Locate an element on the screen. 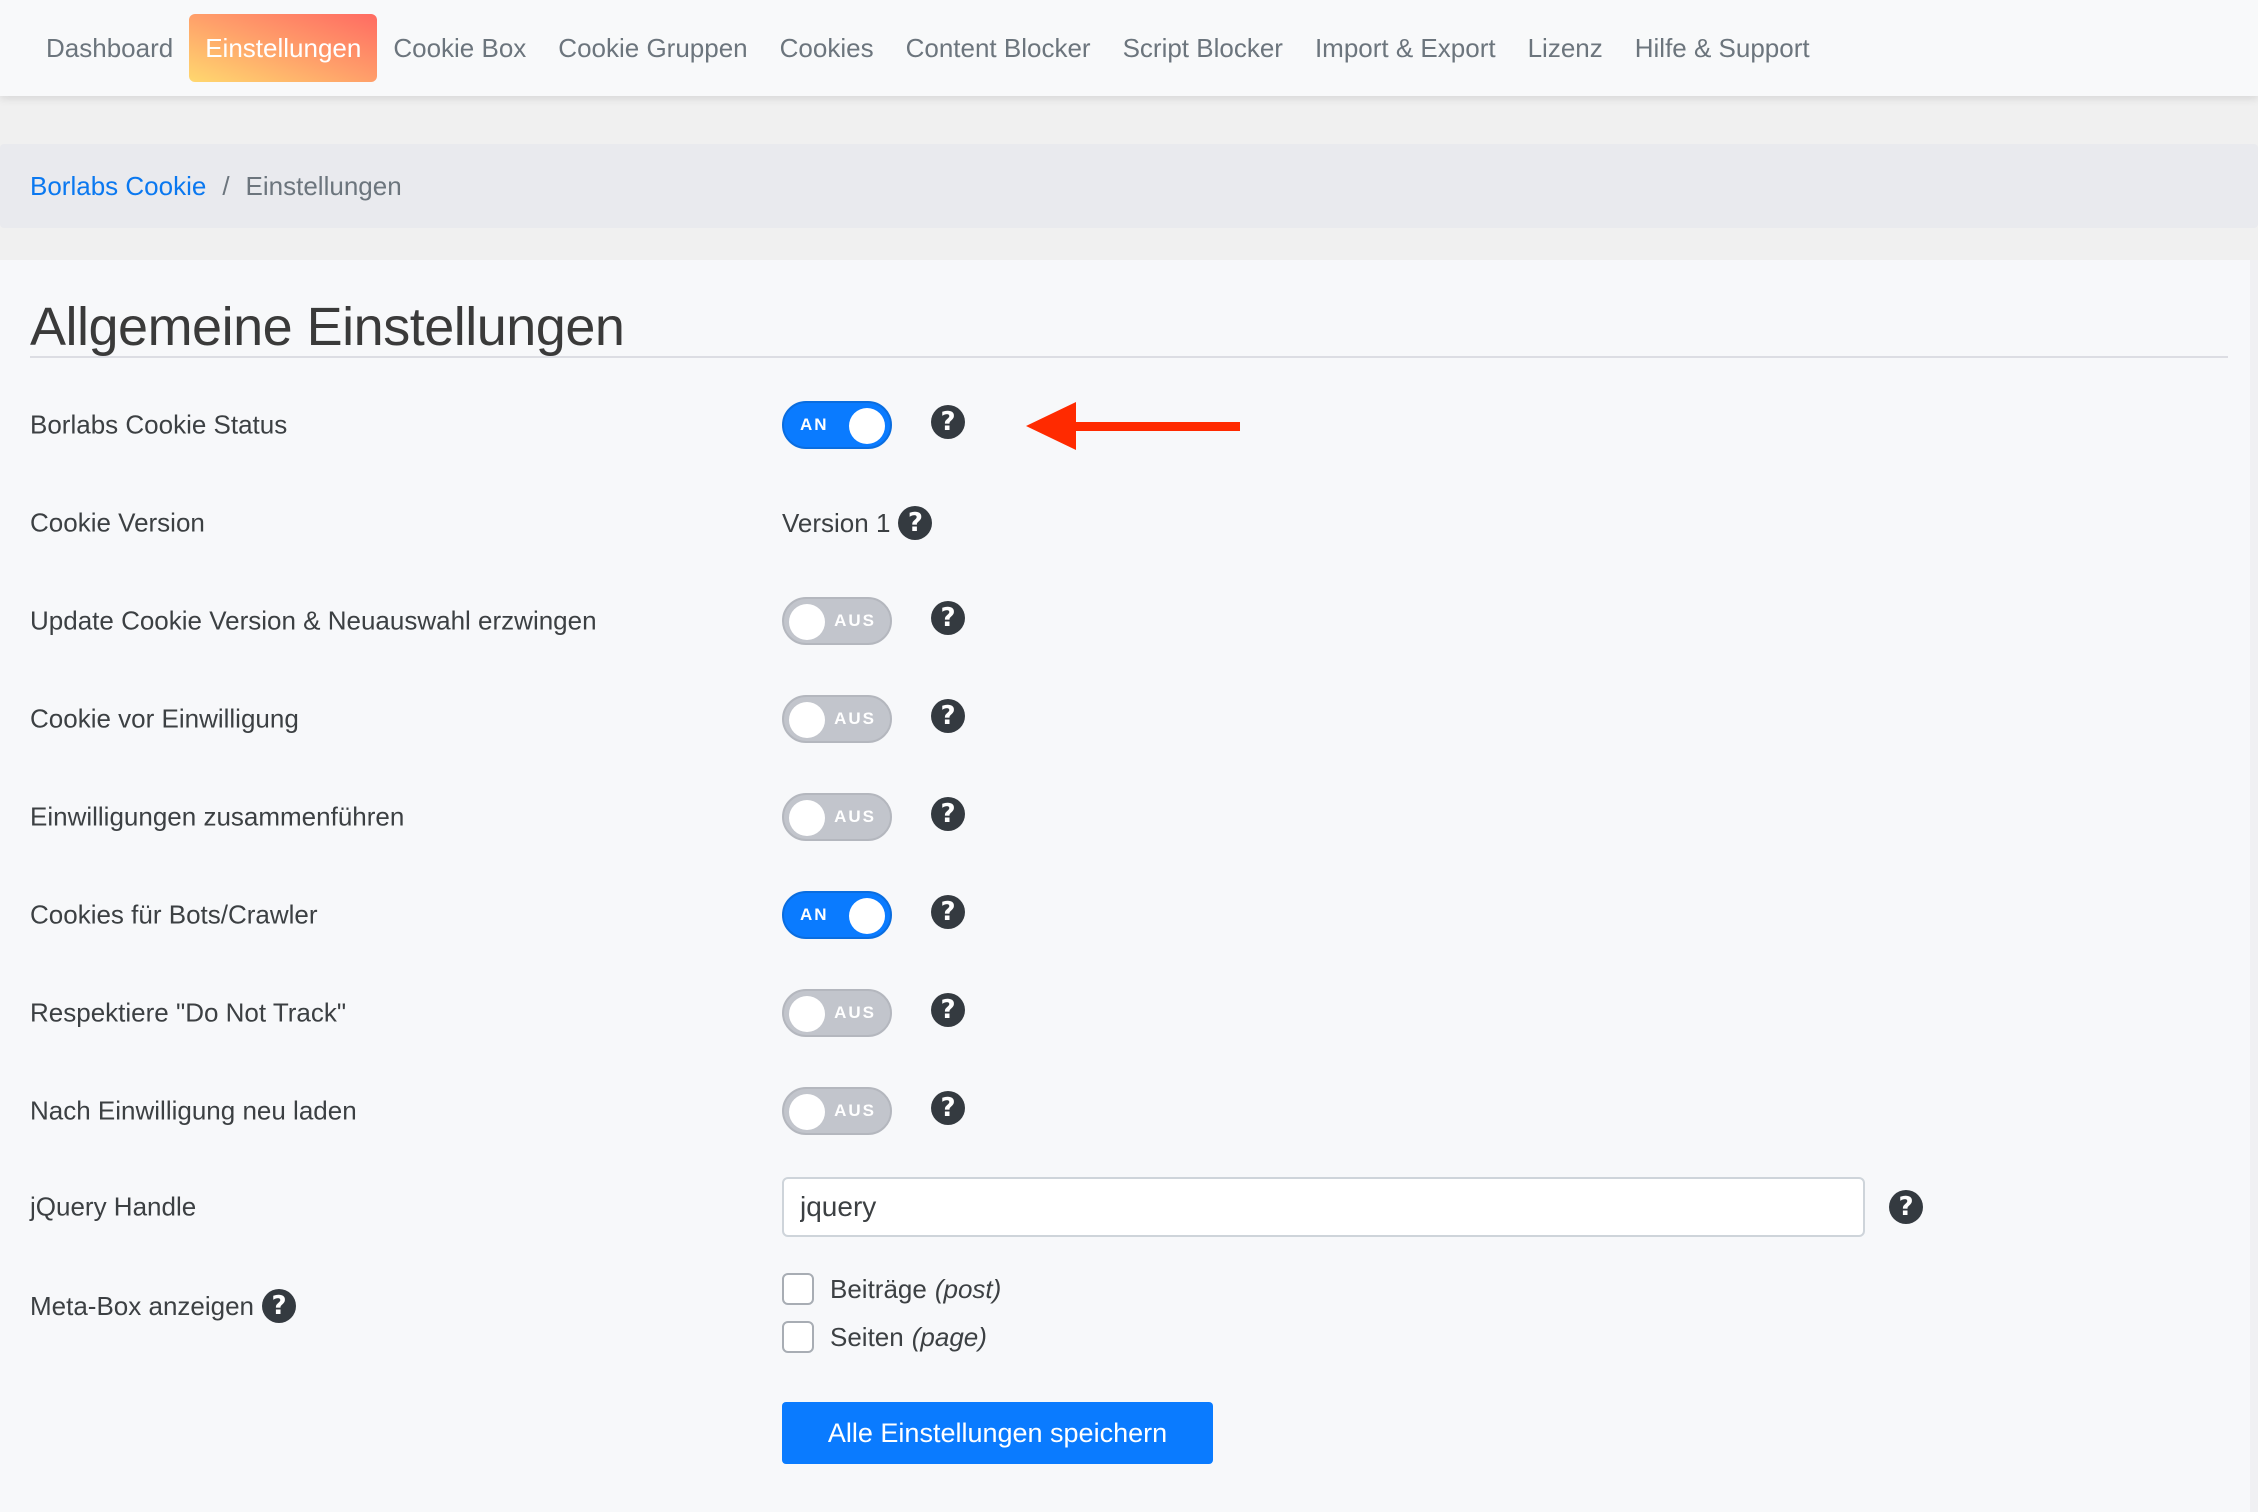 This screenshot has height=1512, width=2258. scrollbar-track is located at coordinates (2254, 886).